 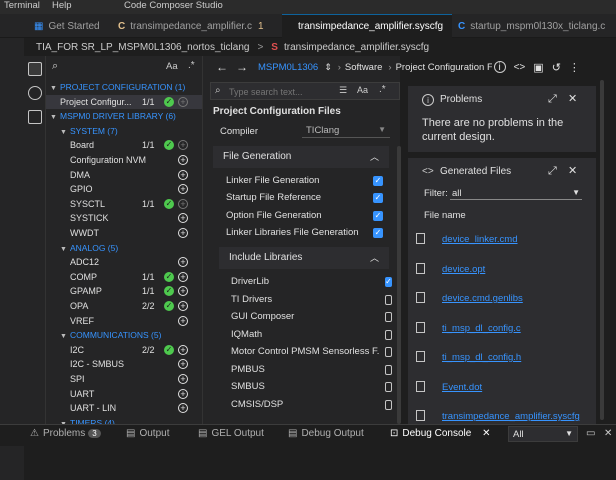 I want to click on compiler-select: TIClang ▼, so click(x=346, y=130).